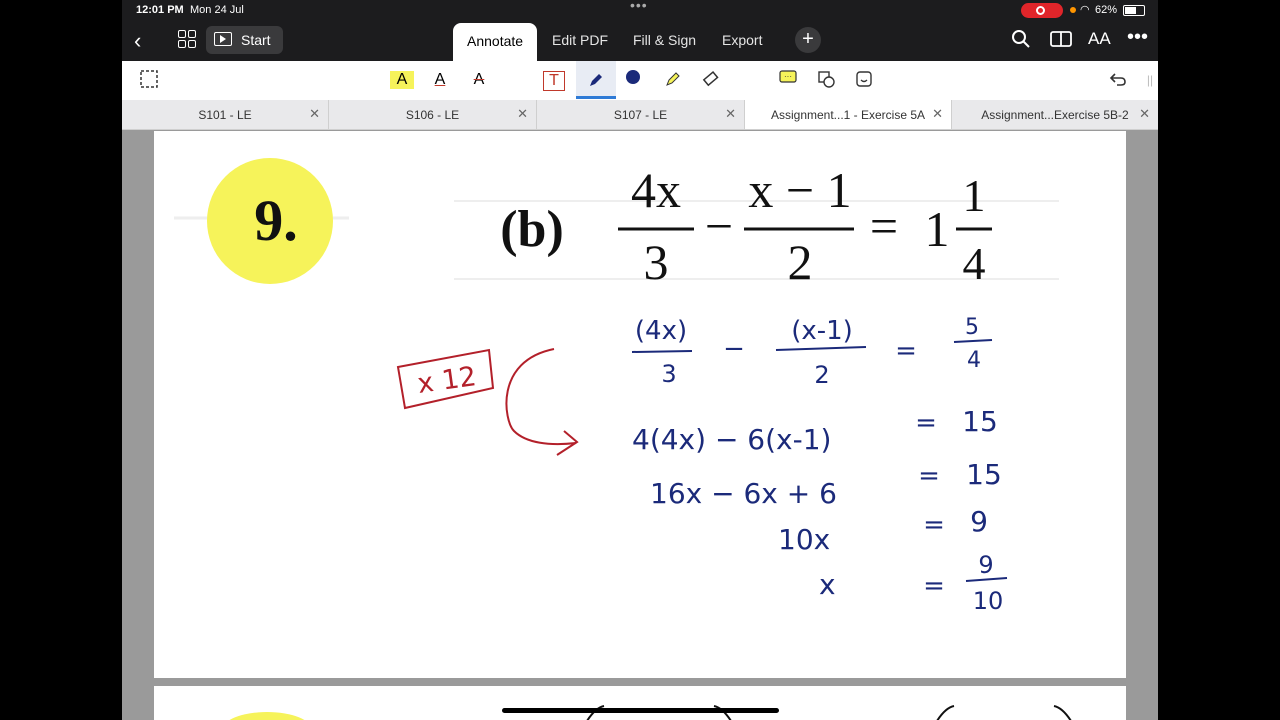 Image resolution: width=1280 pixels, height=720 pixels. What do you see at coordinates (440, 80) in the screenshot?
I see `underline-text-icon: A` at bounding box center [440, 80].